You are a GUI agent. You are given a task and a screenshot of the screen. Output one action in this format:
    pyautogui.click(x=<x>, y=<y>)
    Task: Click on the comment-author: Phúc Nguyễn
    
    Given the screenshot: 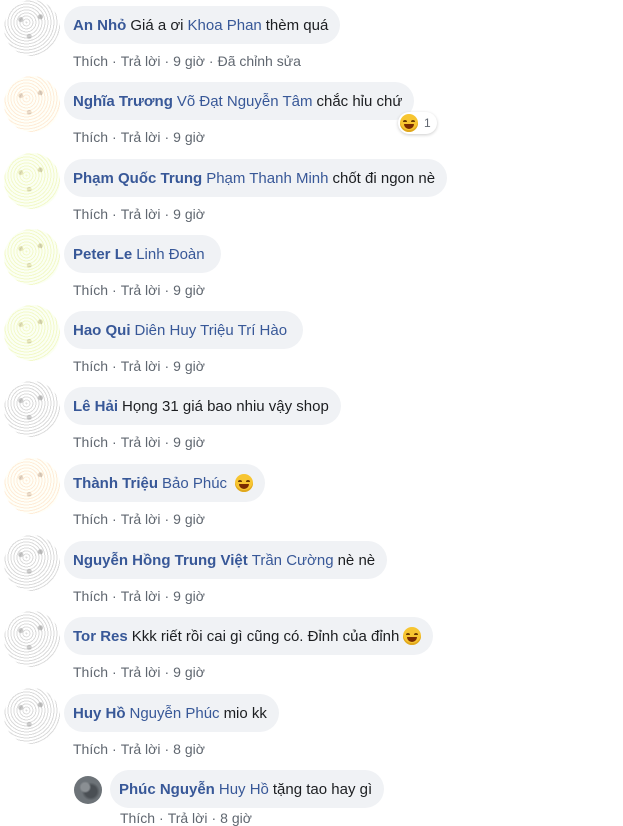 What is the action you would take?
    pyautogui.click(x=167, y=789)
    